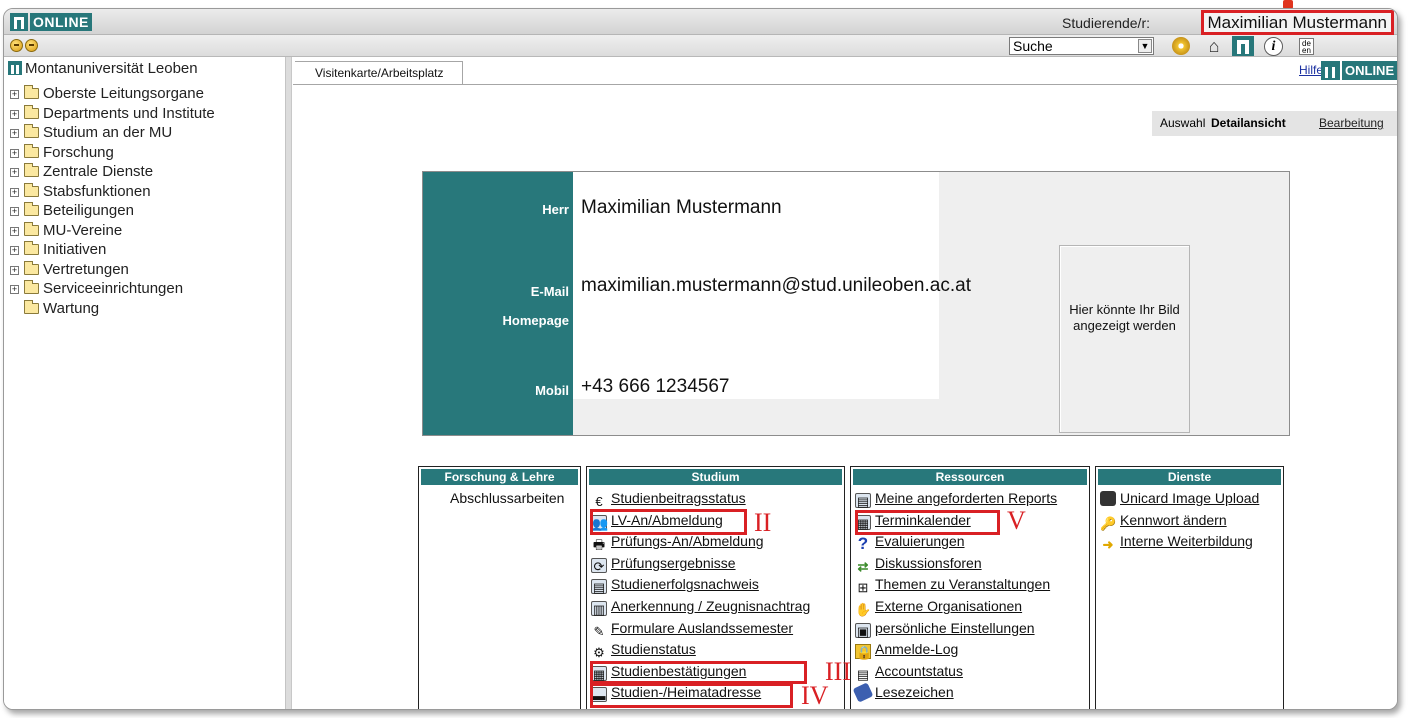 The image size is (1413, 718). I want to click on camera-icon, so click(1108, 498).